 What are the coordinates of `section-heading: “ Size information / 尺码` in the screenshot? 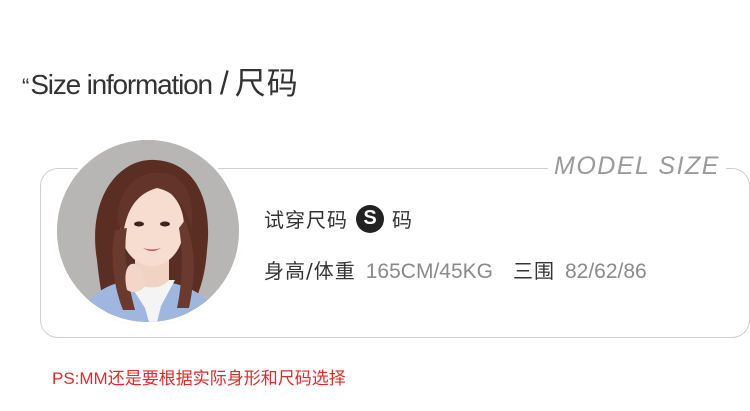 It's located at (160, 80).